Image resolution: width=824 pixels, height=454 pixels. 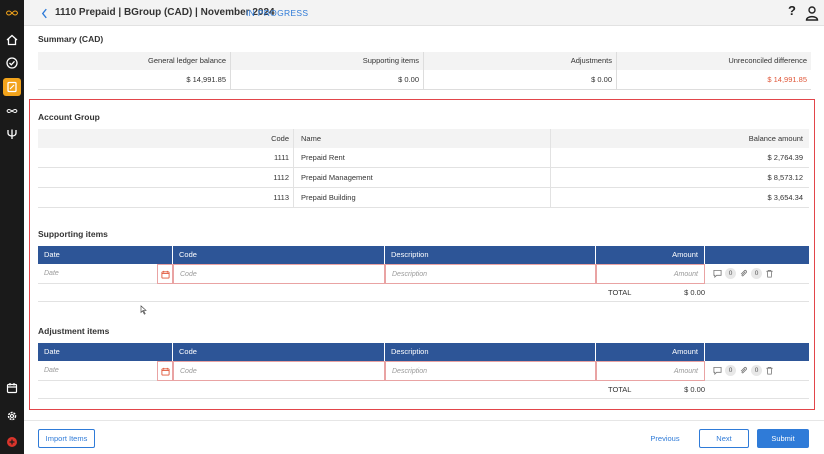 I want to click on brand-icon, so click(x=12, y=442).